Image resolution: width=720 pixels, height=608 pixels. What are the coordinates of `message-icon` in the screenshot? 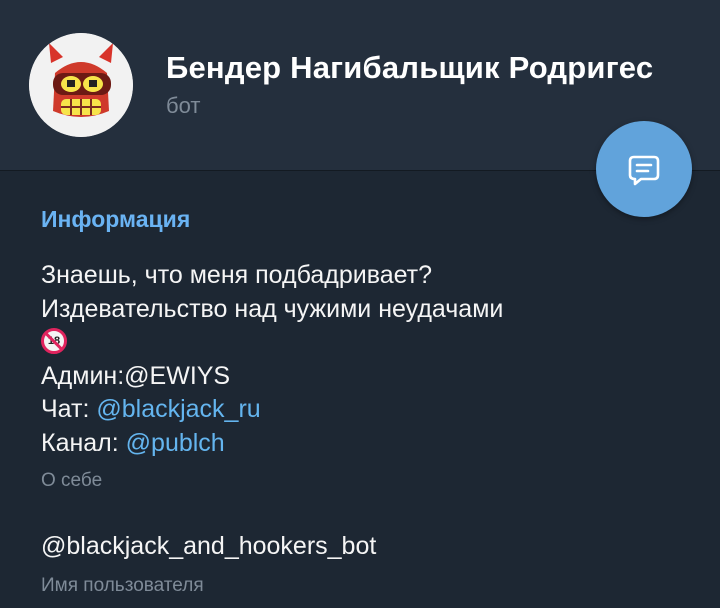 It's located at (644, 170).